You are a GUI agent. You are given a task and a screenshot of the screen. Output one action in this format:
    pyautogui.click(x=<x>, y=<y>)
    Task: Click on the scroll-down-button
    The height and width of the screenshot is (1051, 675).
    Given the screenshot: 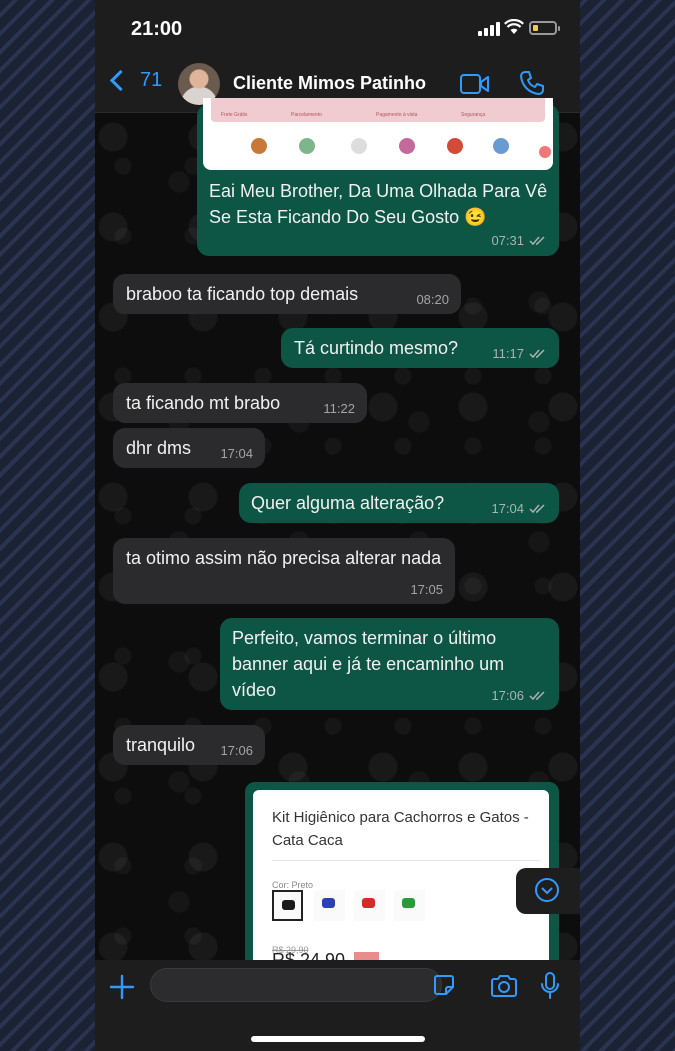 What is the action you would take?
    pyautogui.click(x=548, y=891)
    